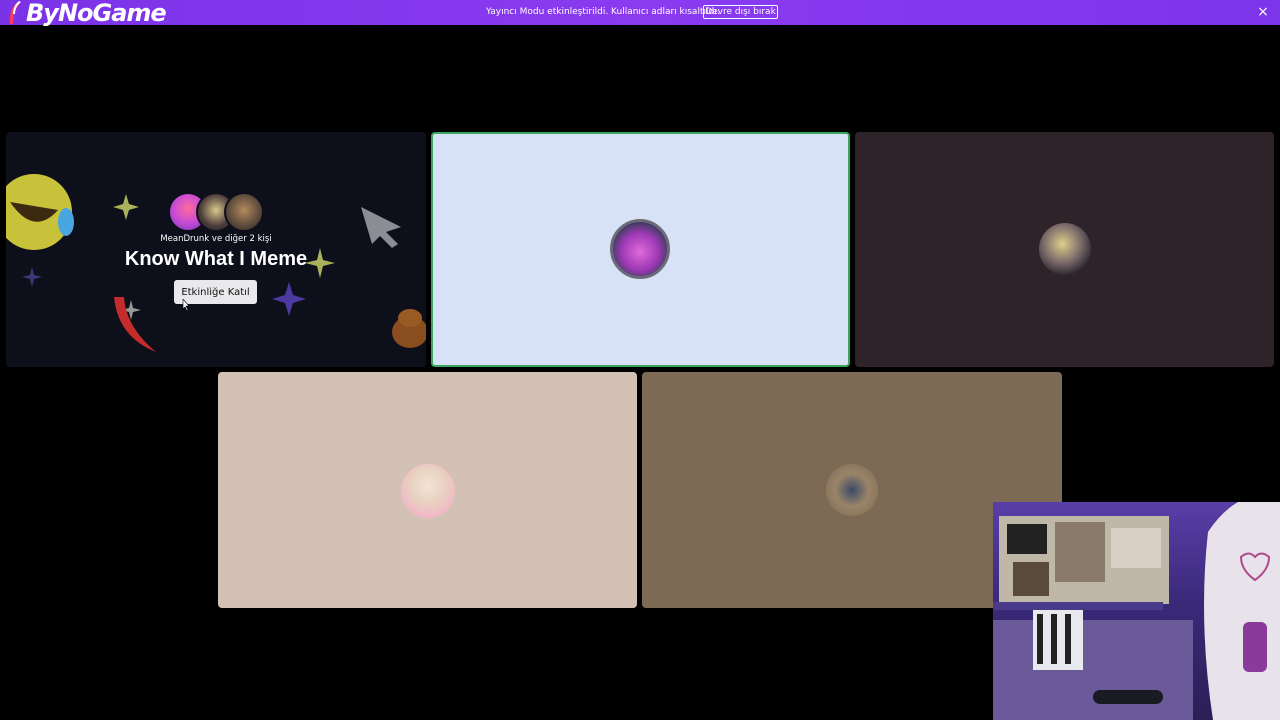  Describe the element at coordinates (96, 13) in the screenshot. I see `logo-text: ByNoGame` at that location.